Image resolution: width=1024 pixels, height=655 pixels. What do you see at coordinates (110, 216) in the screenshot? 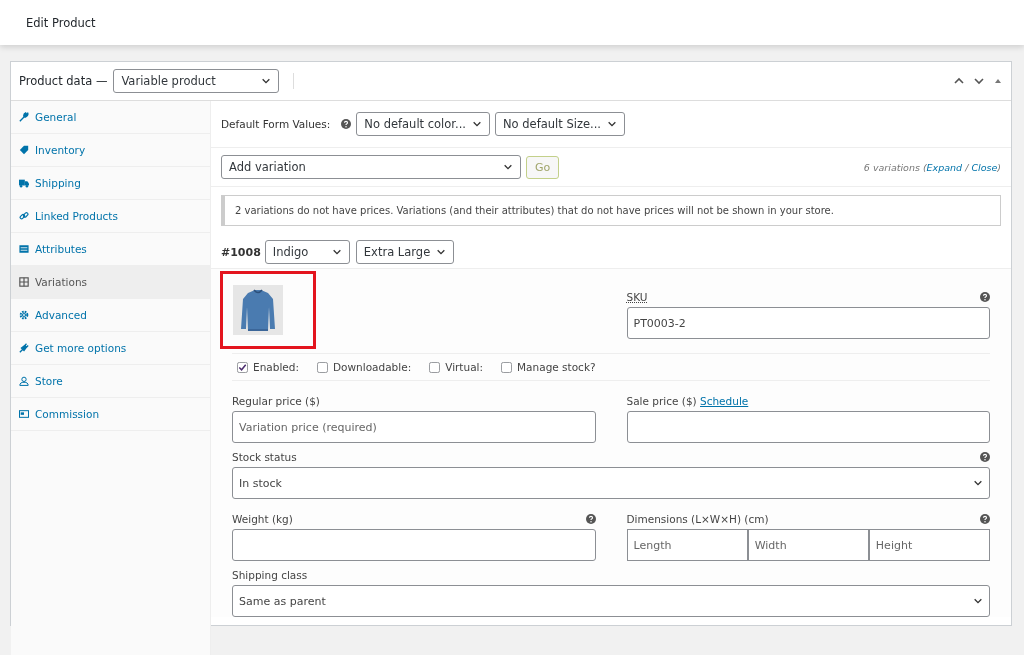
I see `sidebar-item: Linked Products` at bounding box center [110, 216].